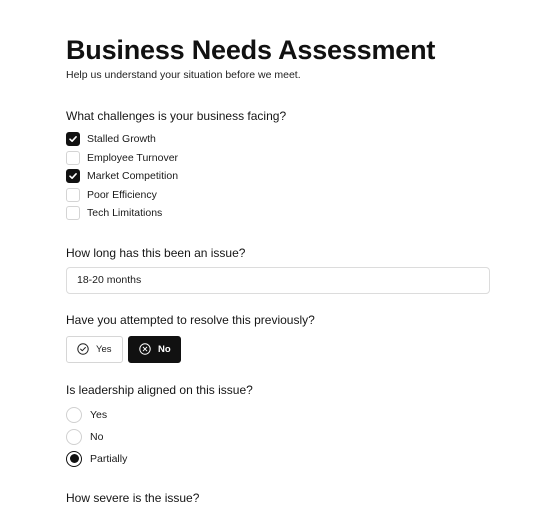 Image resolution: width=550 pixels, height=506 pixels. I want to click on tech-limitations-label: Tech Limitations, so click(125, 213).